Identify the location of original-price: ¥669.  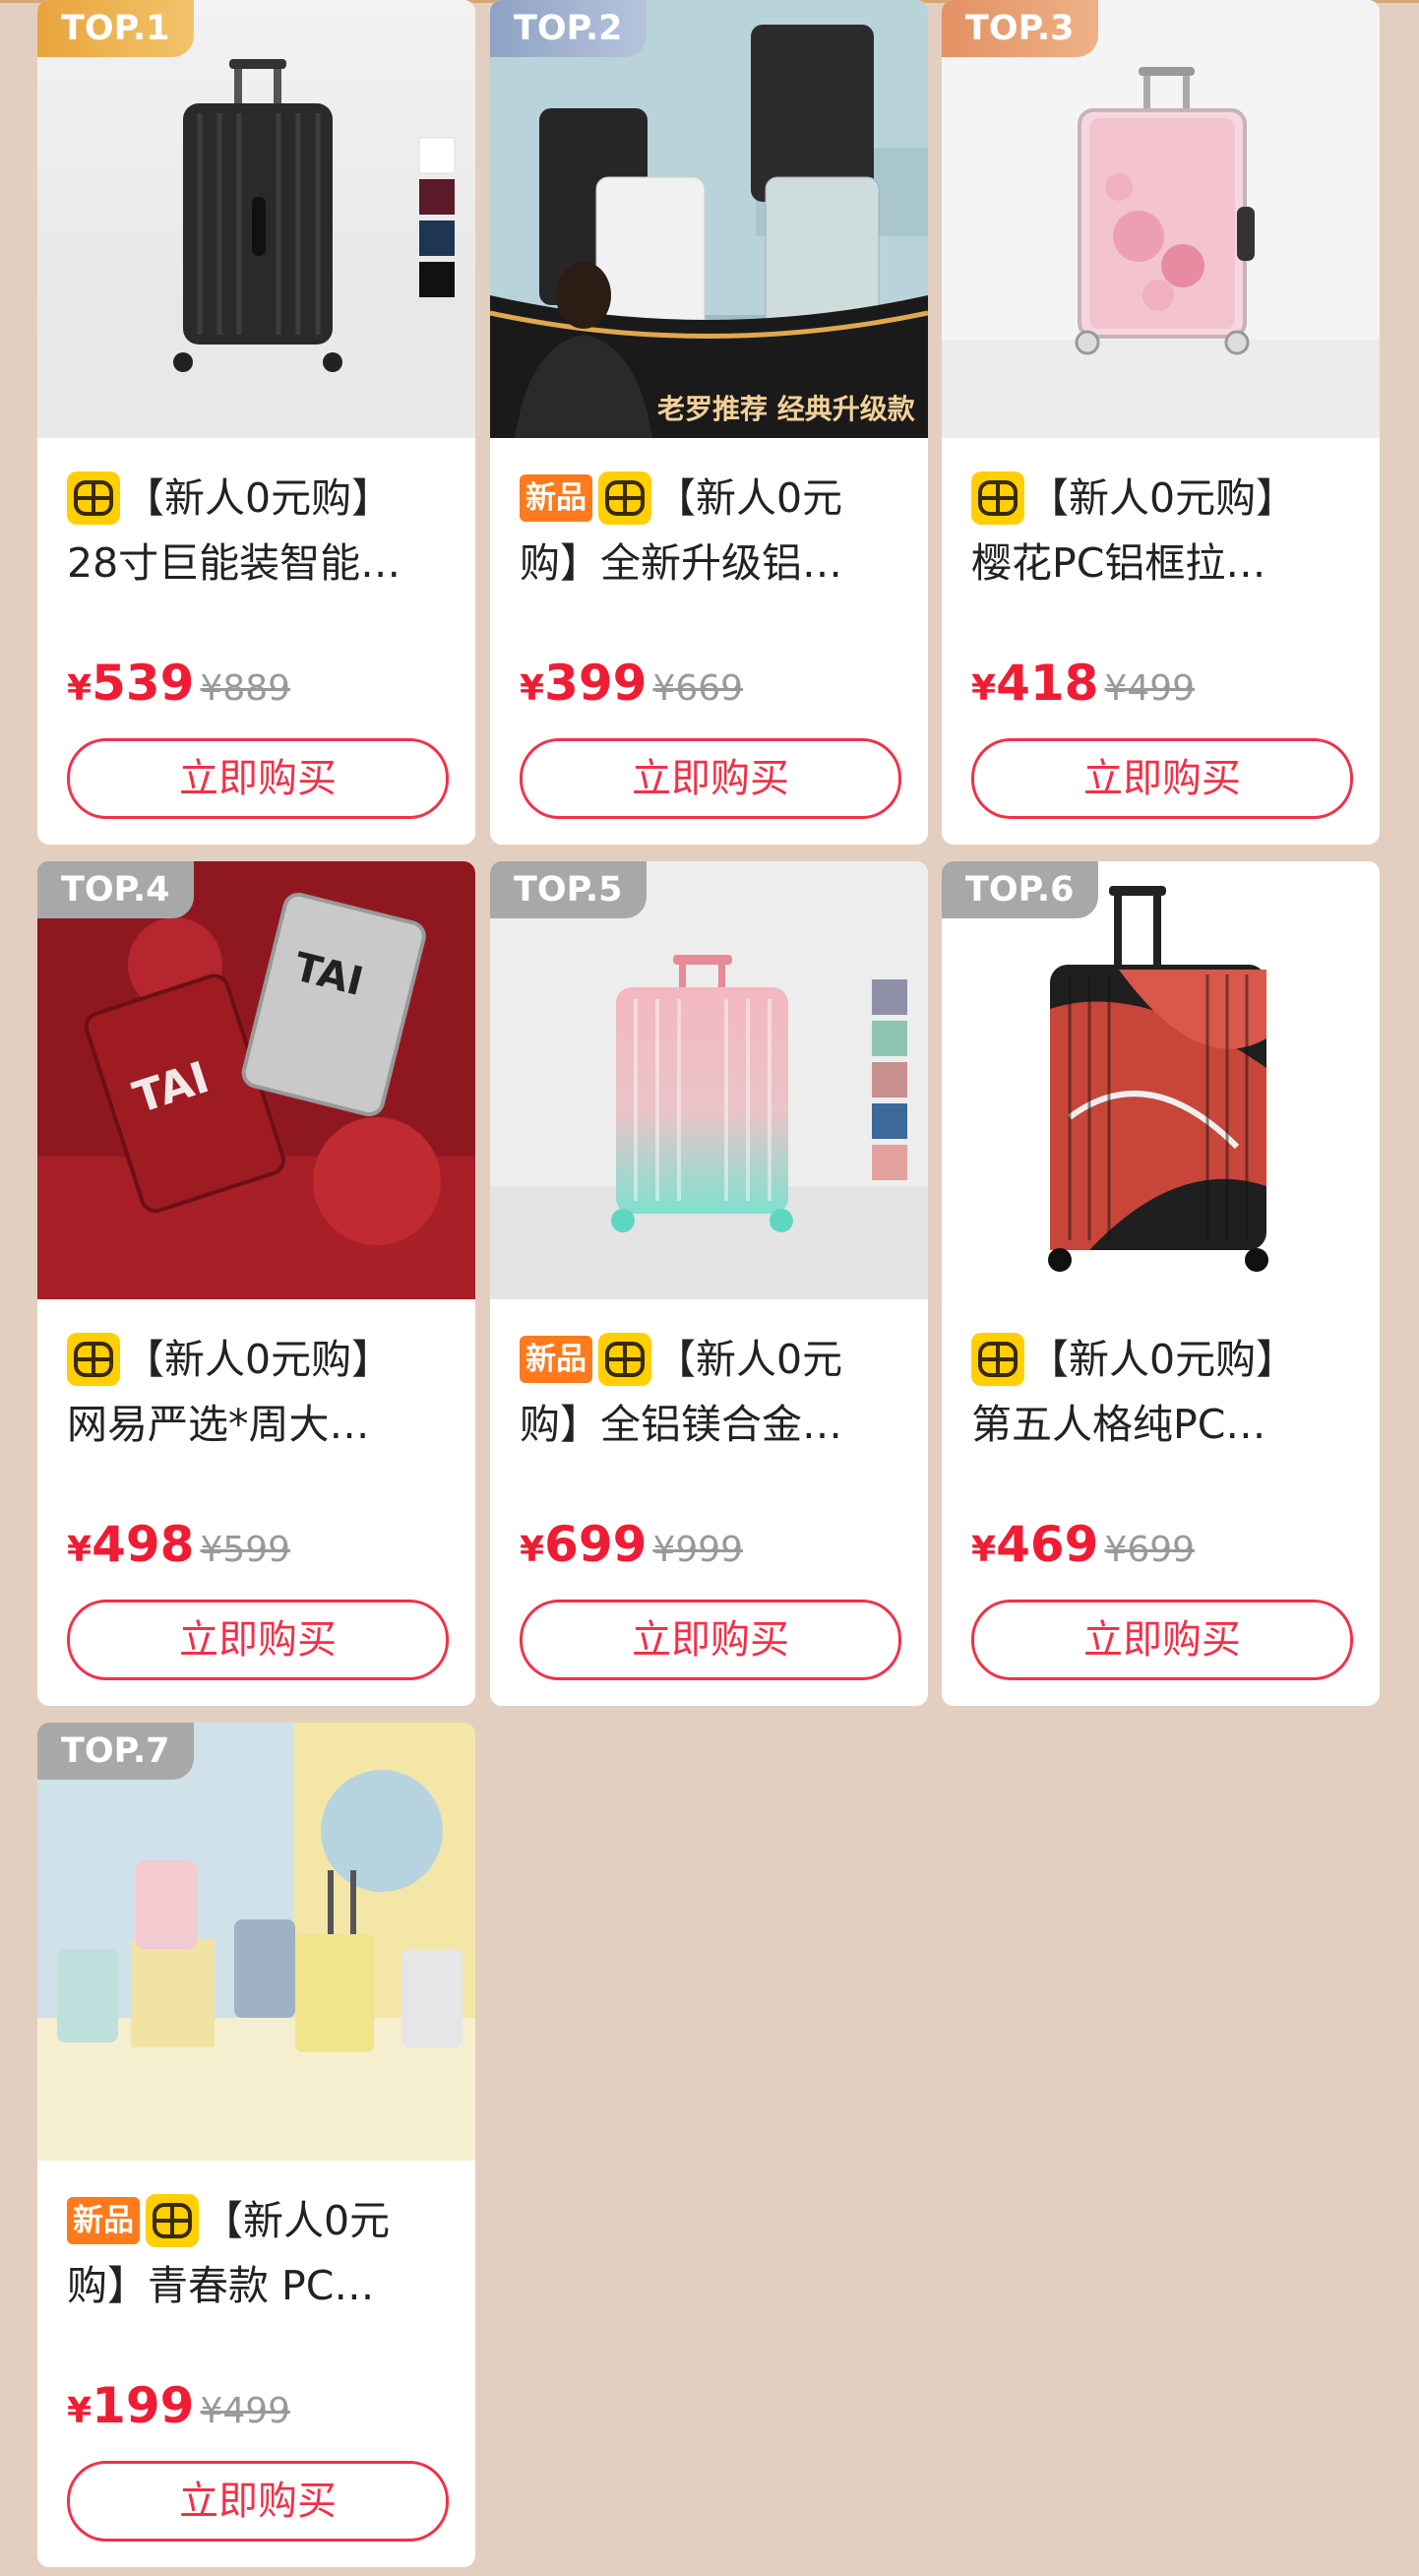
(698, 688).